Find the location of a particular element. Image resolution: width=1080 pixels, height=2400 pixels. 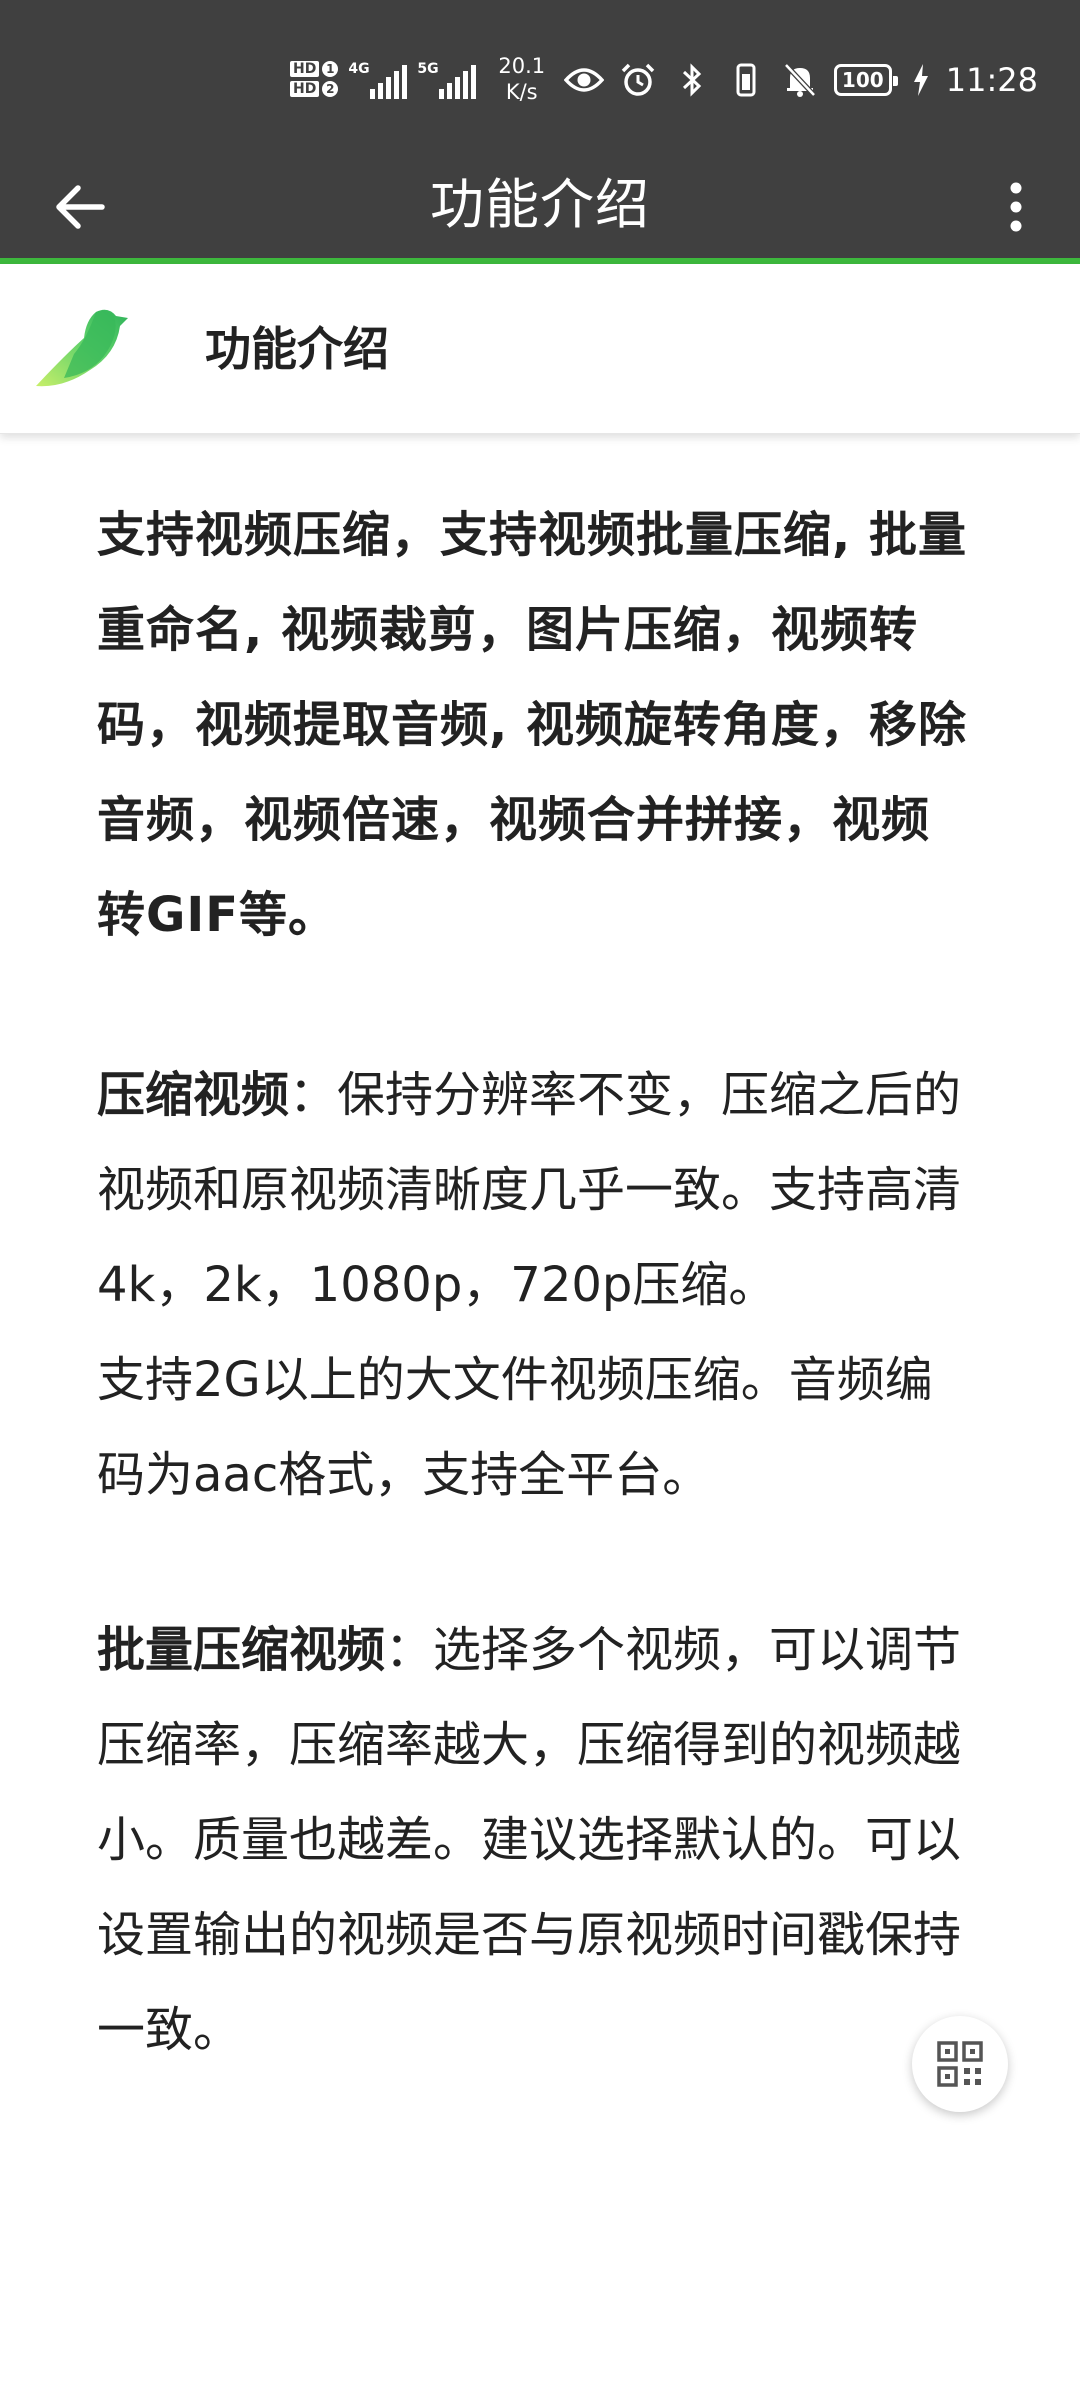

sim1-indicator: HD 1 is located at coordinates (314, 69).